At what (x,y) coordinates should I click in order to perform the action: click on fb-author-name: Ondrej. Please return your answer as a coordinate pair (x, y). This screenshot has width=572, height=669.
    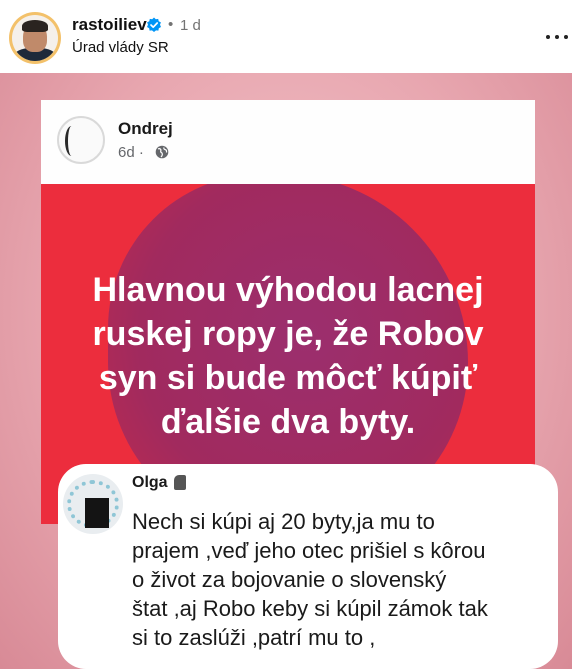
    Looking at the image, I should click on (145, 128).